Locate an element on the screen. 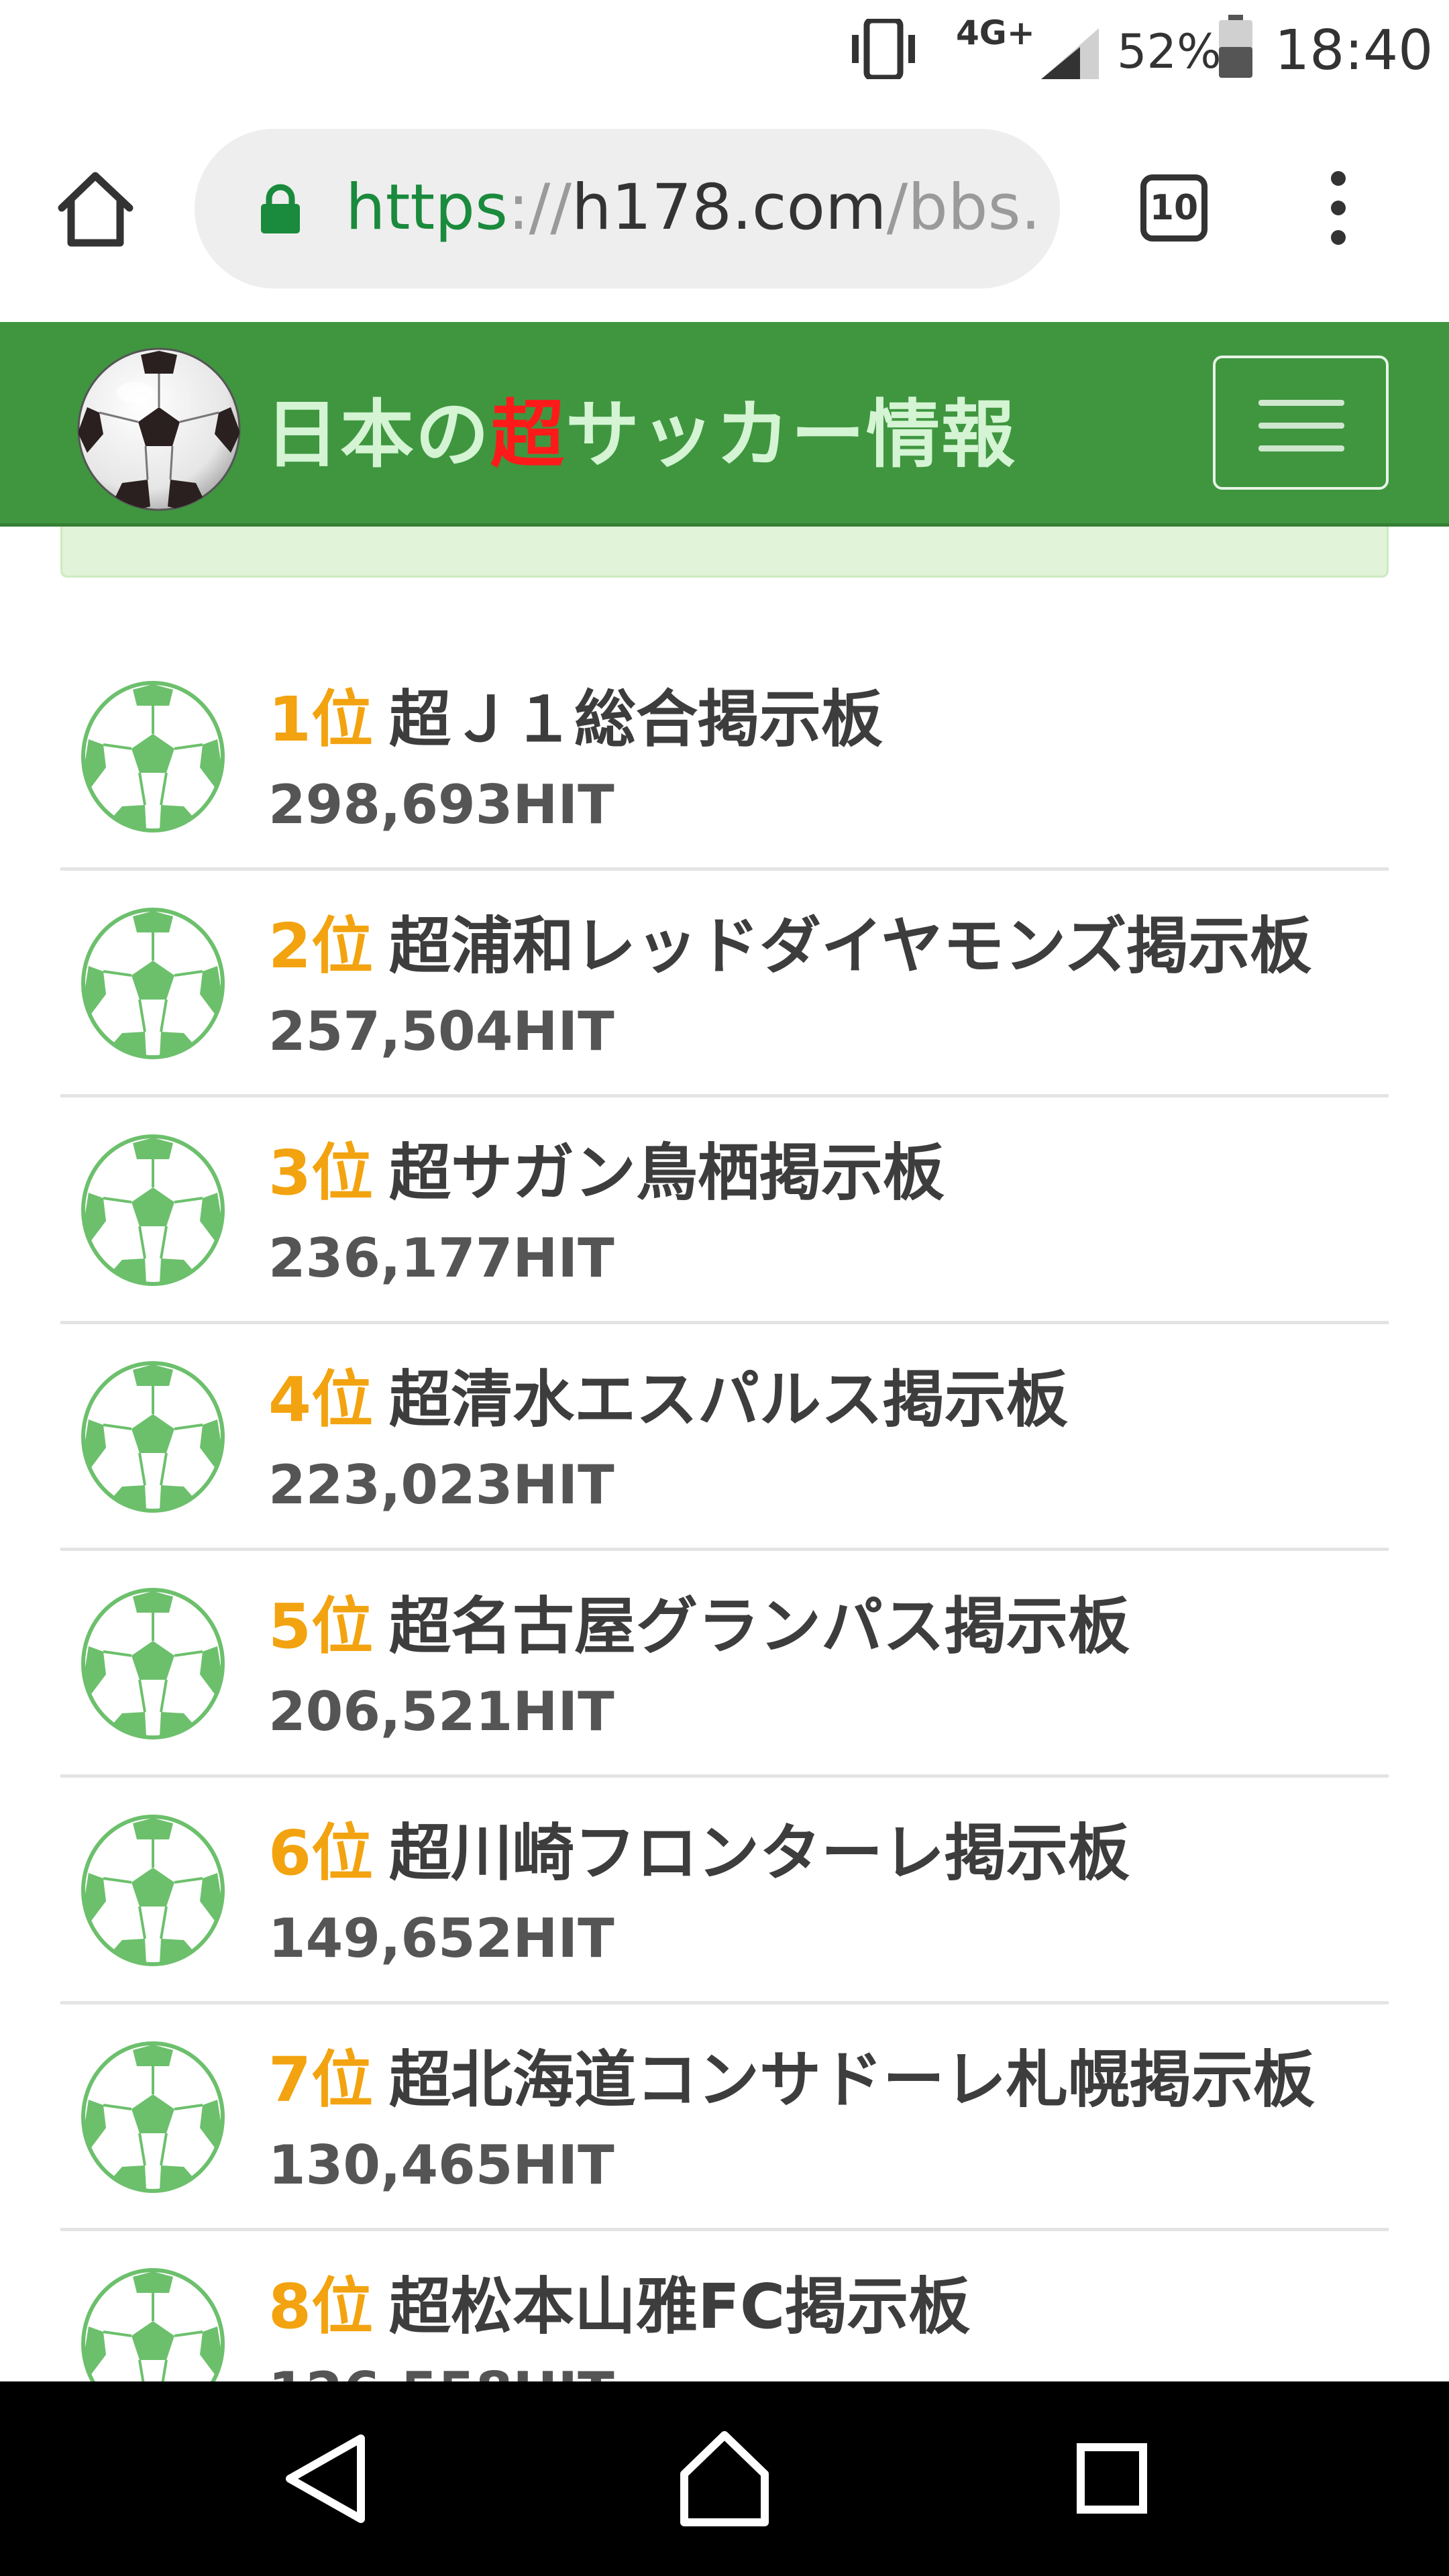  rank-number: 7位 is located at coordinates (321, 2080).